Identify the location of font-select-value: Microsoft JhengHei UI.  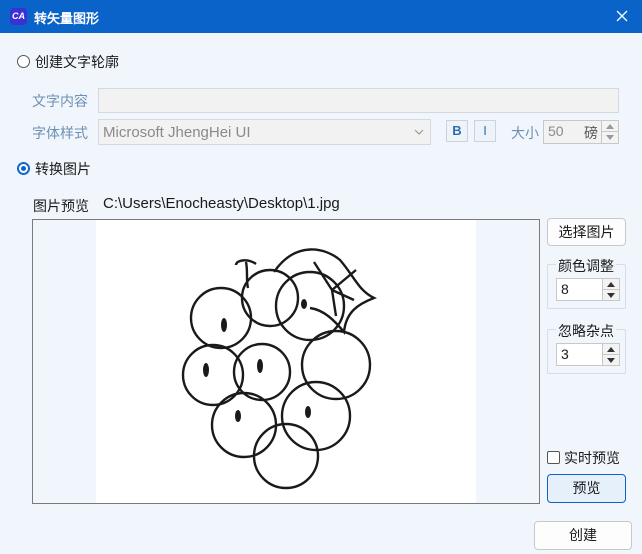
(177, 132).